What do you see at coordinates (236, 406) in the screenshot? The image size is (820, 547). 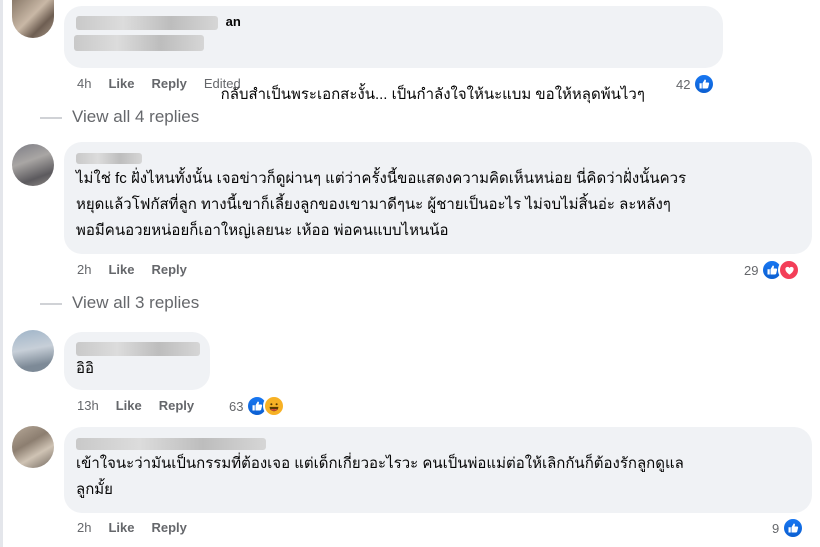 I see `reaction-count: 63` at bounding box center [236, 406].